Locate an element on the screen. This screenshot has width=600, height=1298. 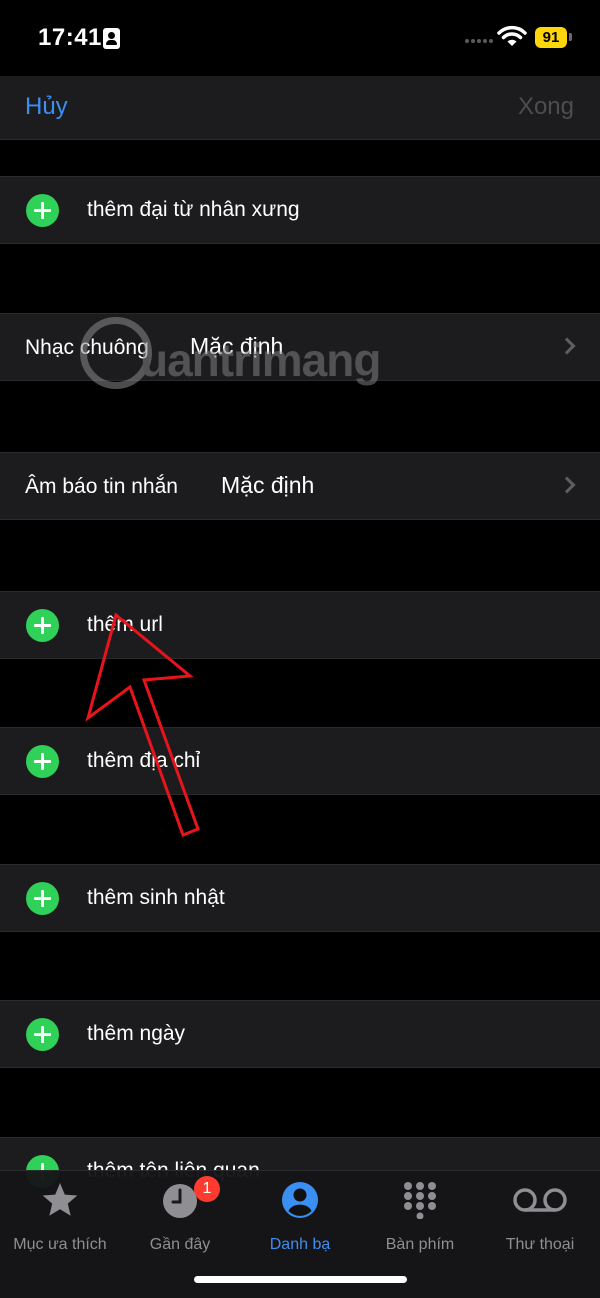
battery-indicator: 91 is located at coordinates (551, 37).